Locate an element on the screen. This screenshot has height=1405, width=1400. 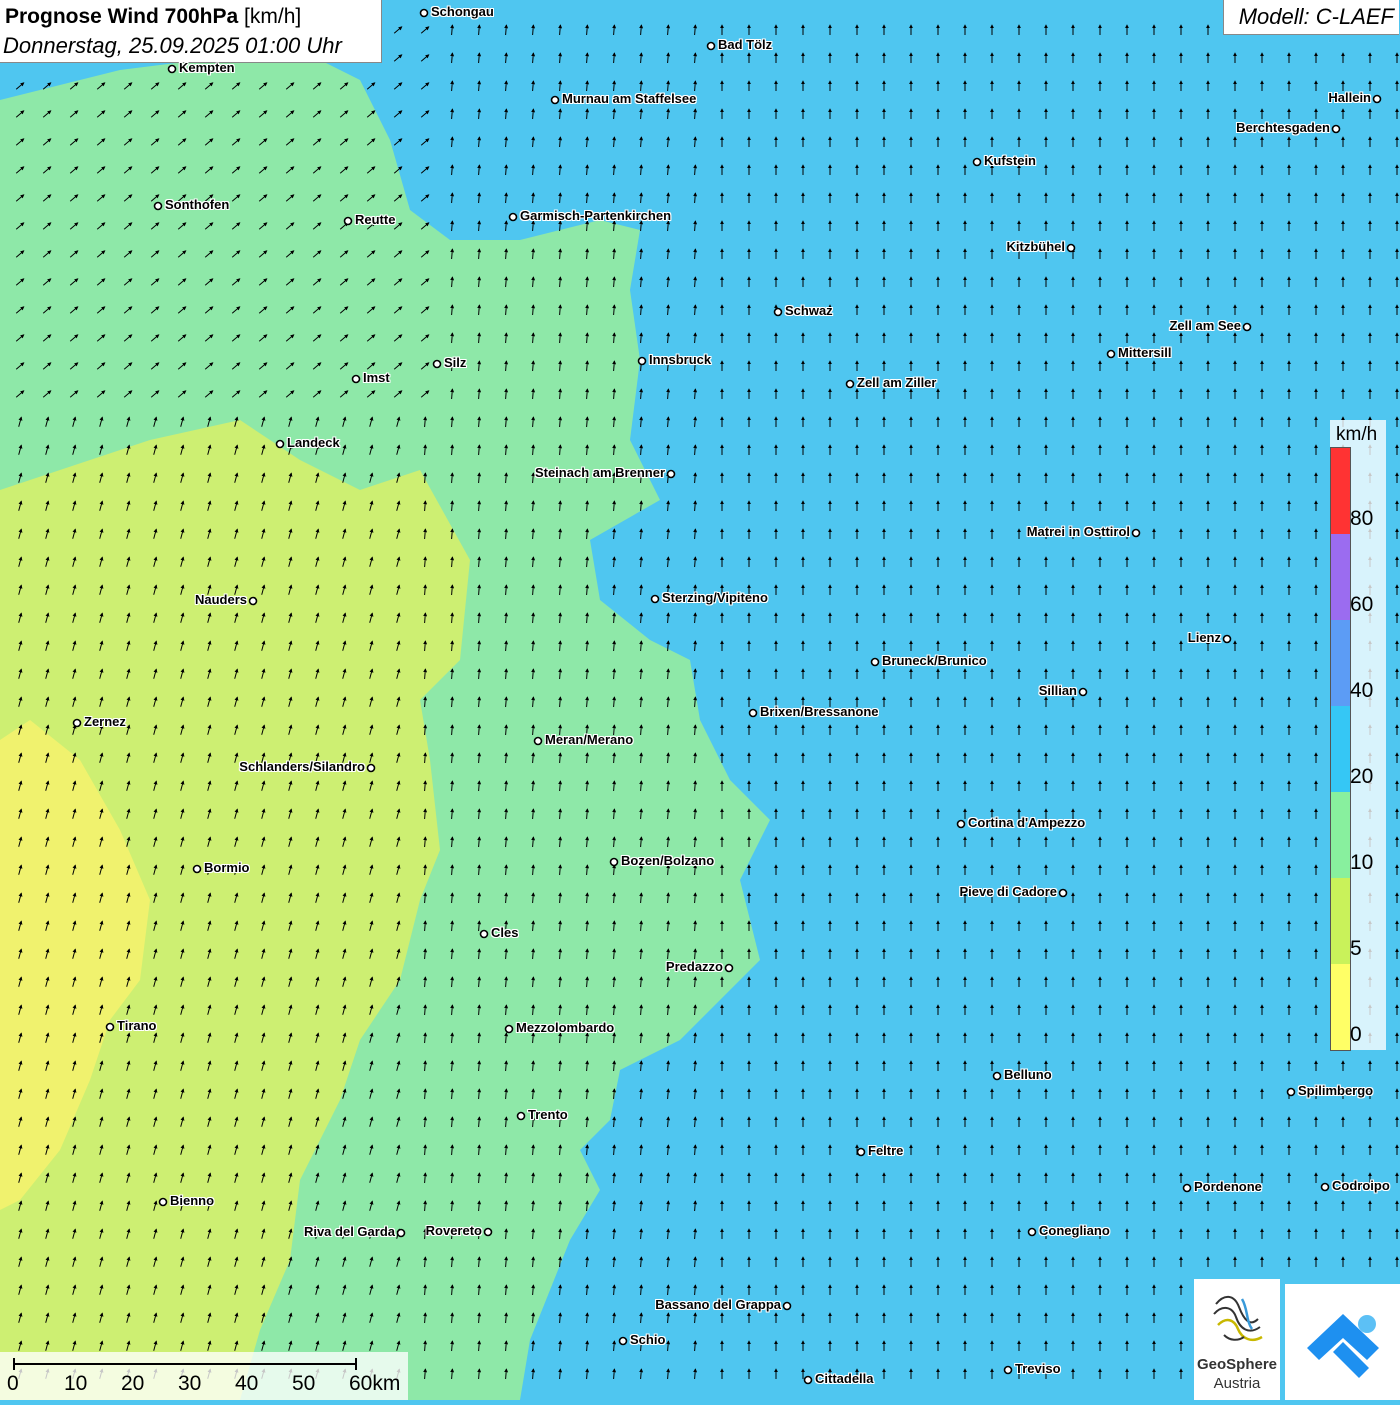
app-logo-icon is located at coordinates (1343, 1346).